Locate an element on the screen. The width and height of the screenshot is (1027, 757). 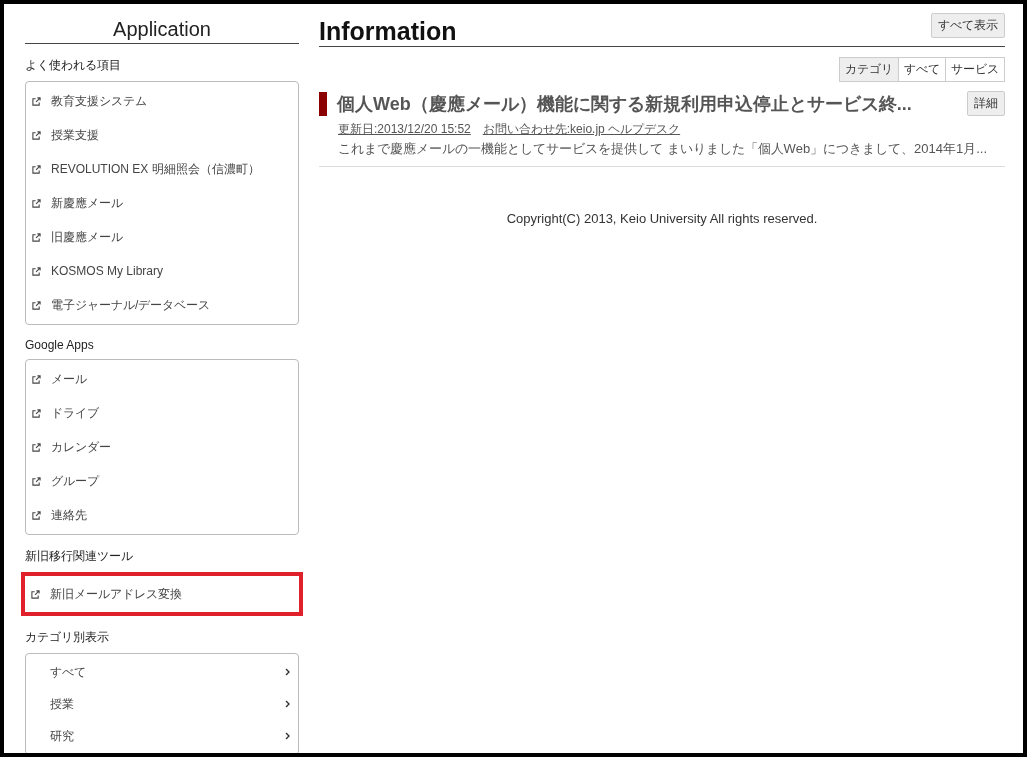
detail-button: 詳細 is located at coordinates (986, 103).